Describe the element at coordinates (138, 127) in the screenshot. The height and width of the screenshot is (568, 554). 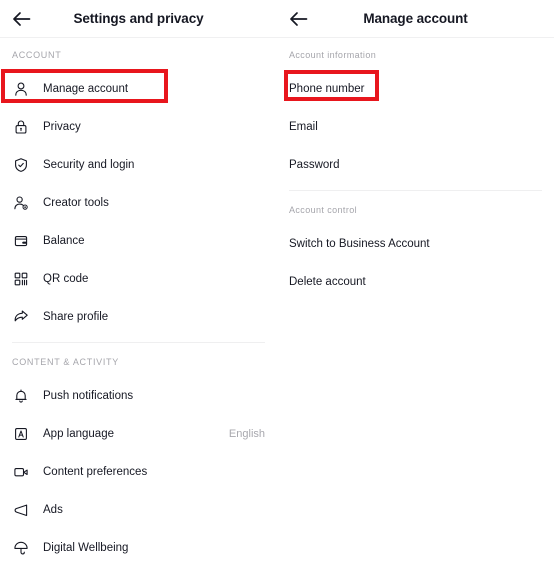
I see `settings-item-privacy: Privacy` at that location.